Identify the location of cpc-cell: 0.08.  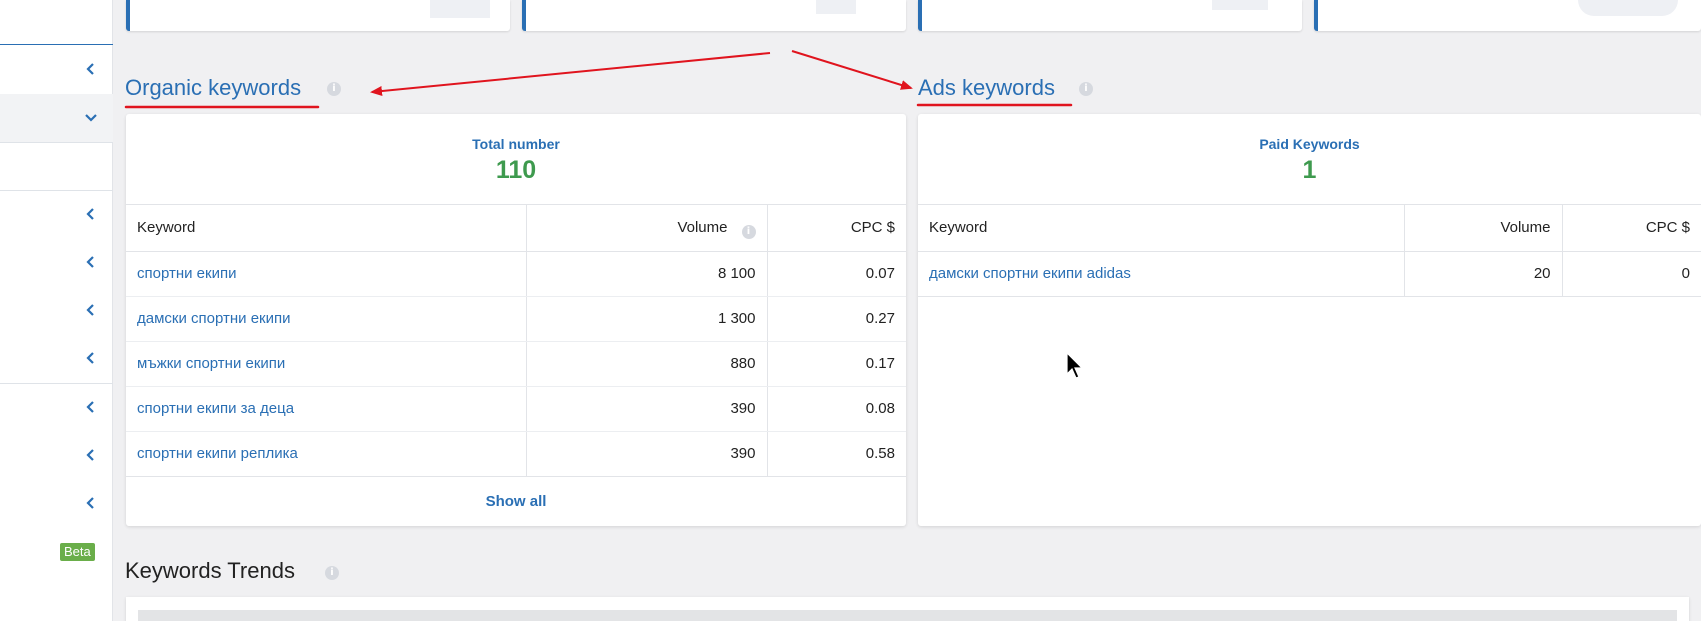
(836, 409).